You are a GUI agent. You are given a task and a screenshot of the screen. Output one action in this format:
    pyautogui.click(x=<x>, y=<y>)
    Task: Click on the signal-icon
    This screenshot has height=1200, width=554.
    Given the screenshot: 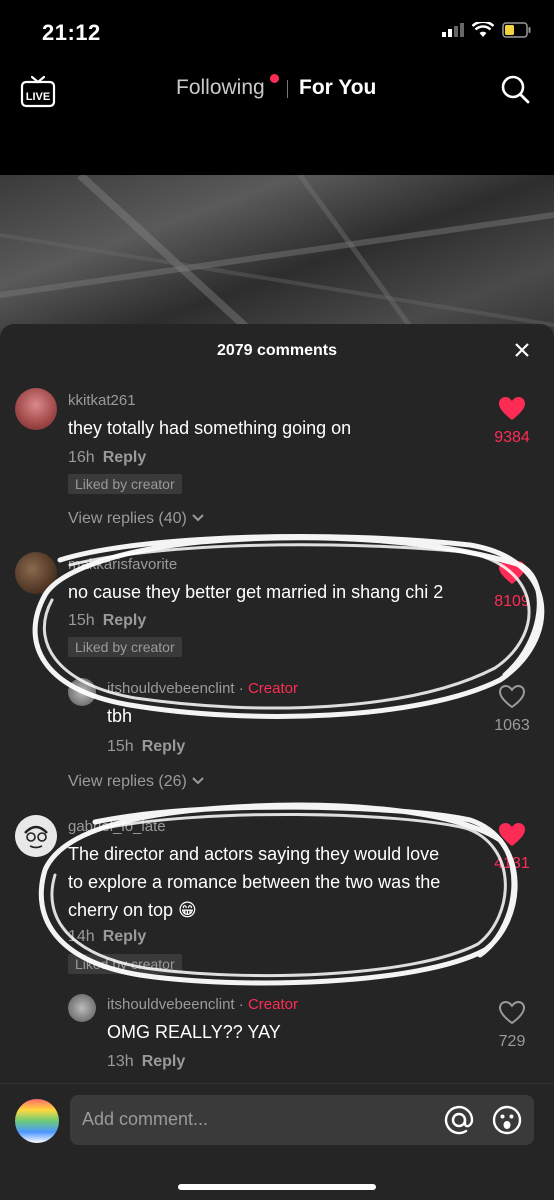 What is the action you would take?
    pyautogui.click(x=453, y=30)
    